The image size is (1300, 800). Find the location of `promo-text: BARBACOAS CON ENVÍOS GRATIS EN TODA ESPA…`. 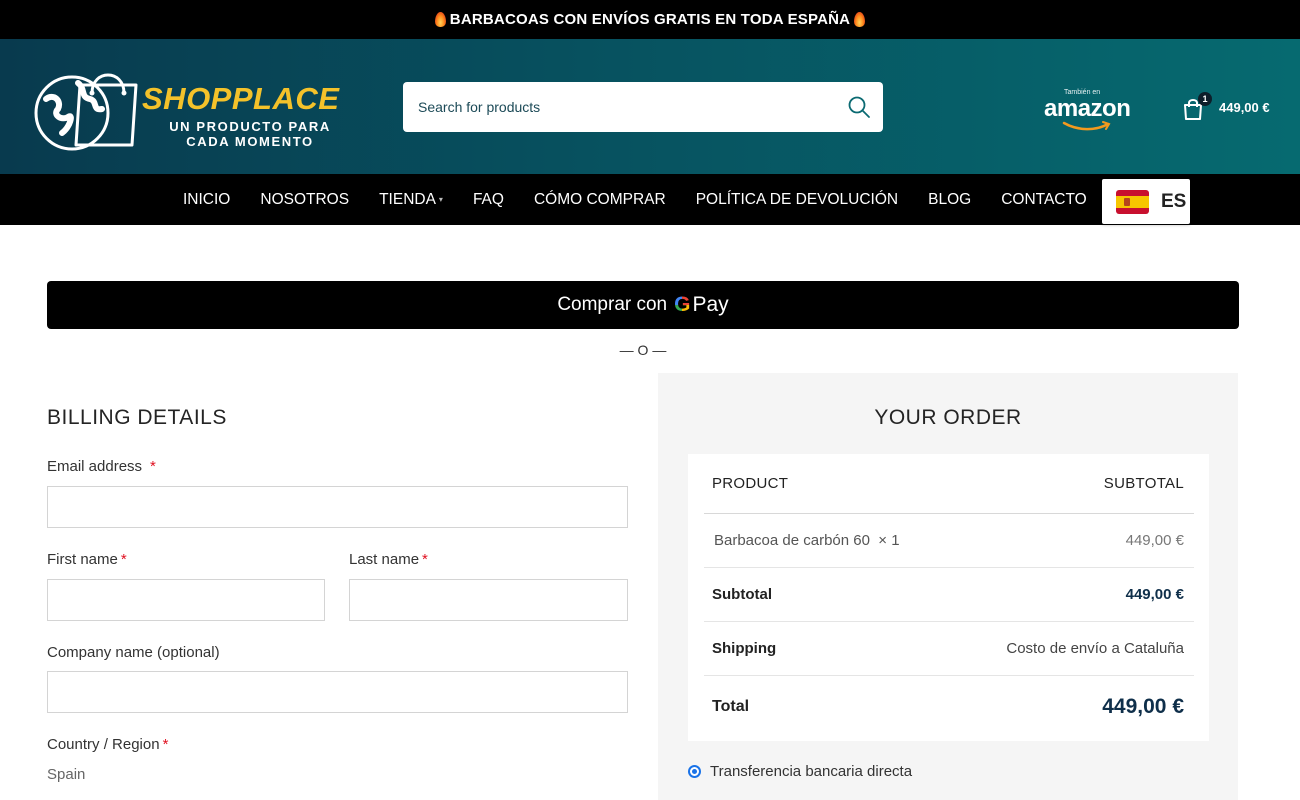

promo-text: BARBACOAS CON ENVÍOS GRATIS EN TODA ESPA… is located at coordinates (650, 19).